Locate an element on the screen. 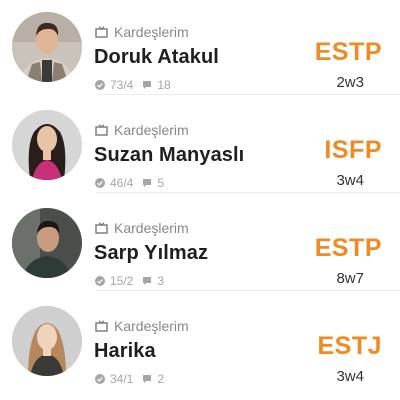  profile-stats: 15/2 3 is located at coordinates (129, 281).